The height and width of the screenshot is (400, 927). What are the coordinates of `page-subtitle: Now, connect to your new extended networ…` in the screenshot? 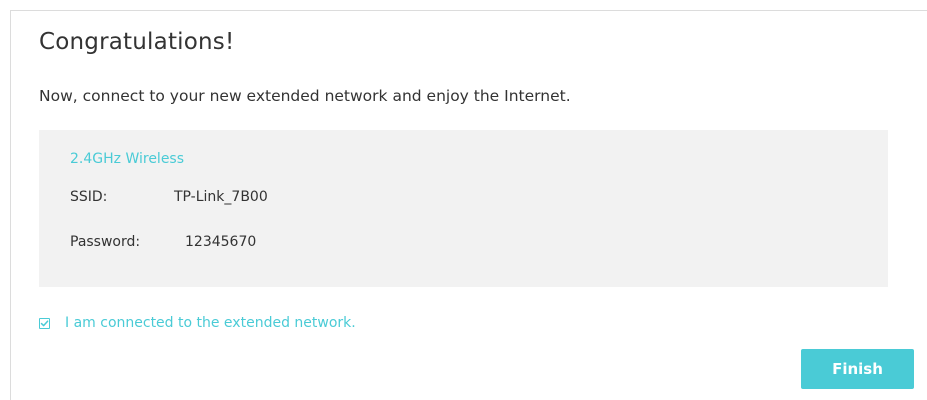 It's located at (305, 96).